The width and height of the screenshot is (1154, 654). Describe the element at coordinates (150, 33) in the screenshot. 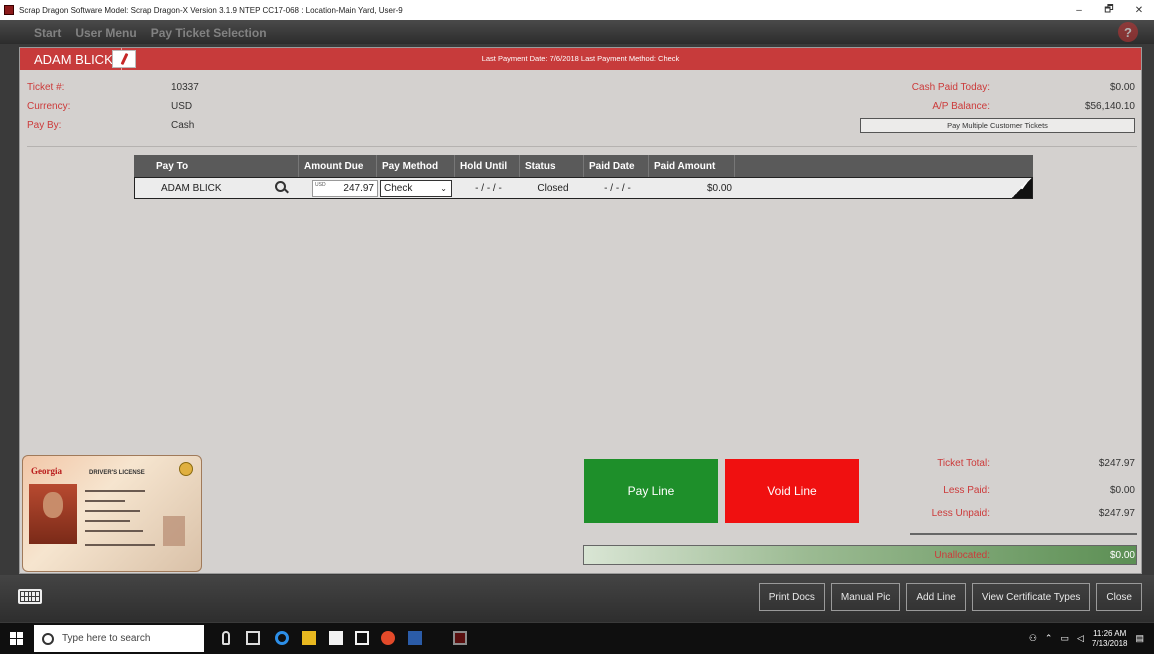

I see `nav-breadcrumb: Start User Menu Pay Ticket Selection` at that location.